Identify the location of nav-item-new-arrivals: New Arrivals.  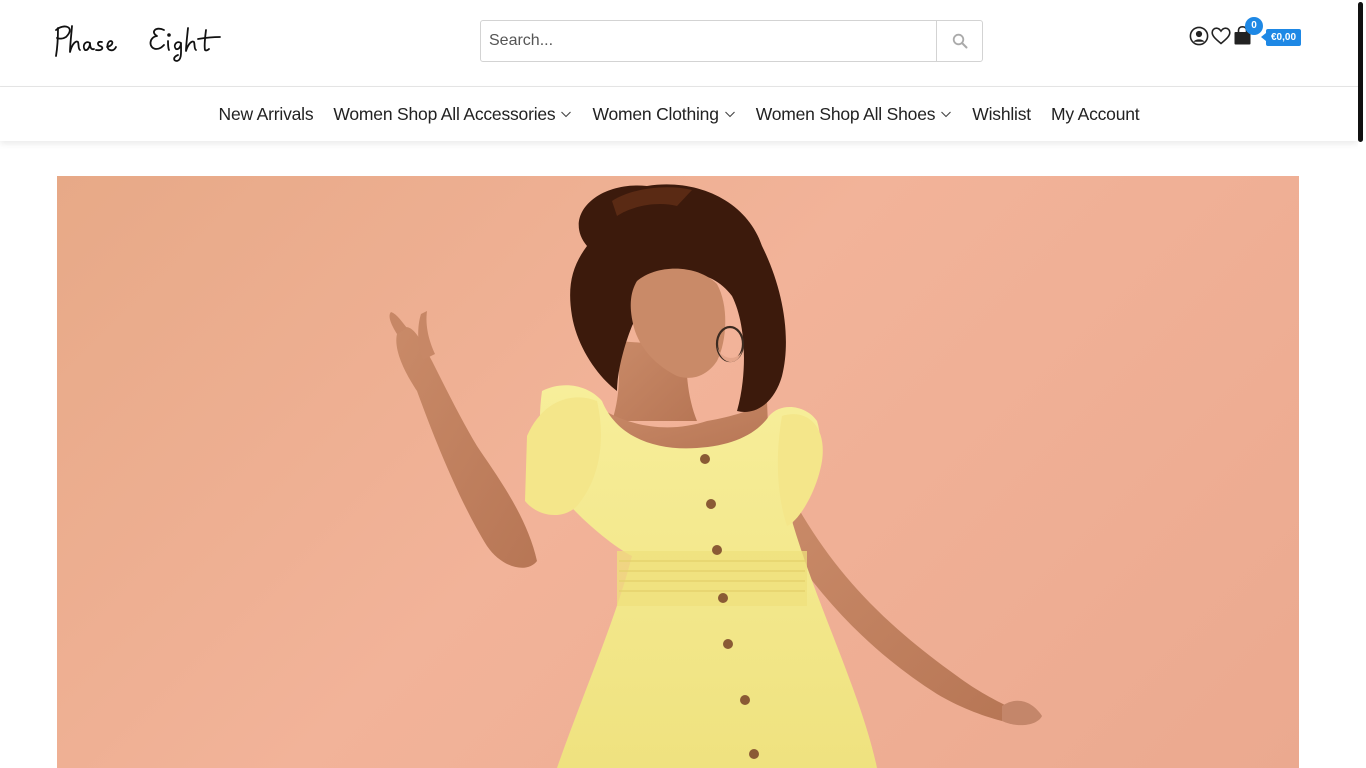
(266, 114).